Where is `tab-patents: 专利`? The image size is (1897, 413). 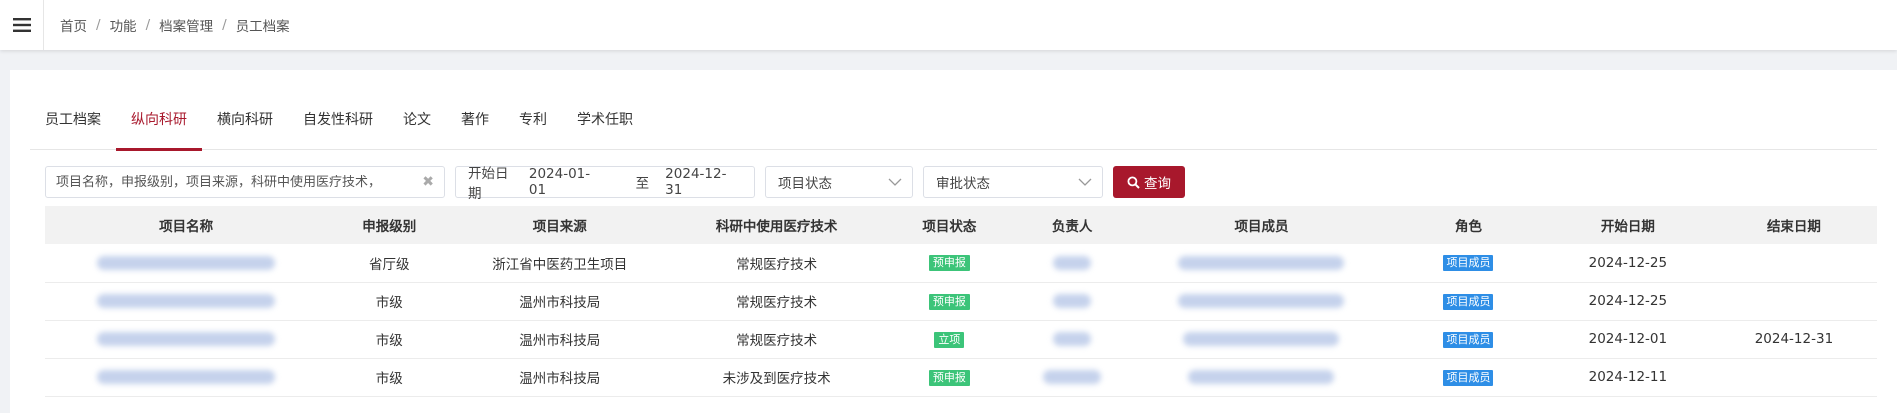 tab-patents: 专利 is located at coordinates (533, 125).